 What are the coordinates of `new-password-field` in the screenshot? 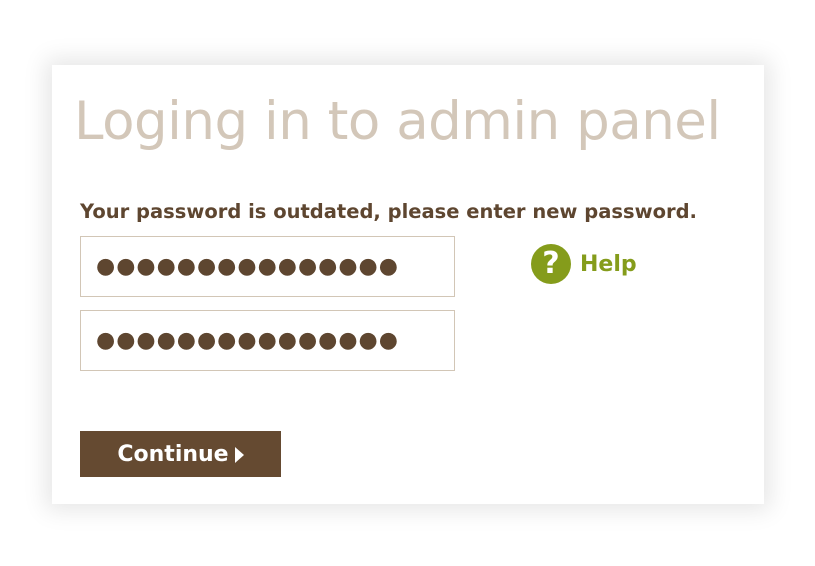 It's located at (267, 266).